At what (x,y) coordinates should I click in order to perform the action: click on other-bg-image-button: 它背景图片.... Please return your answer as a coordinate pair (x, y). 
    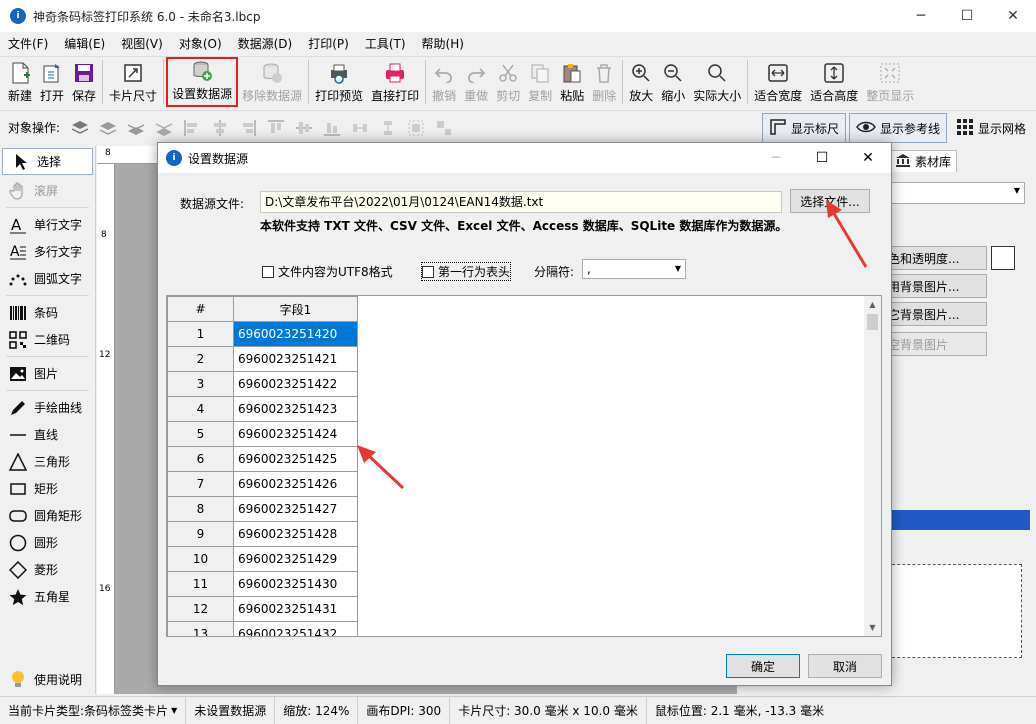
    Looking at the image, I should click on (937, 314).